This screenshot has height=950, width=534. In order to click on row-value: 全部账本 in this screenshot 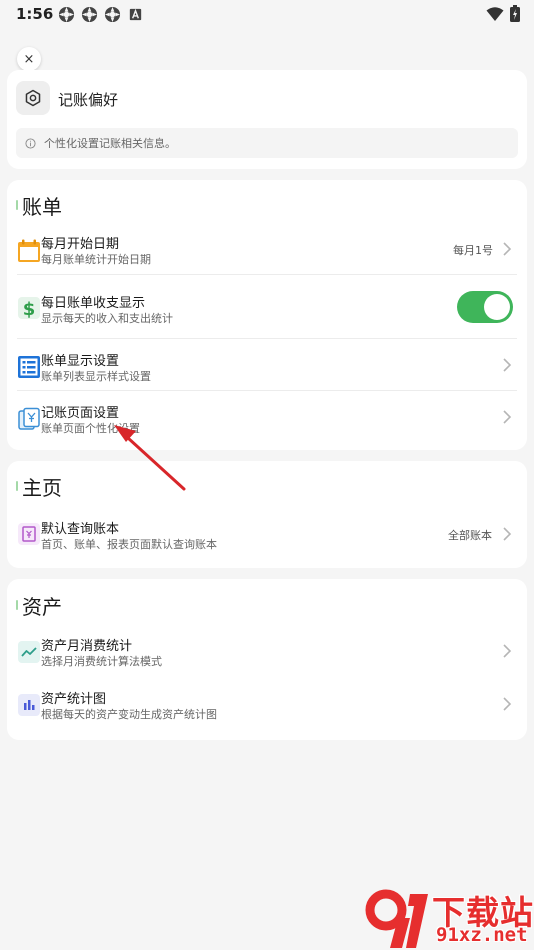, I will do `click(470, 535)`.